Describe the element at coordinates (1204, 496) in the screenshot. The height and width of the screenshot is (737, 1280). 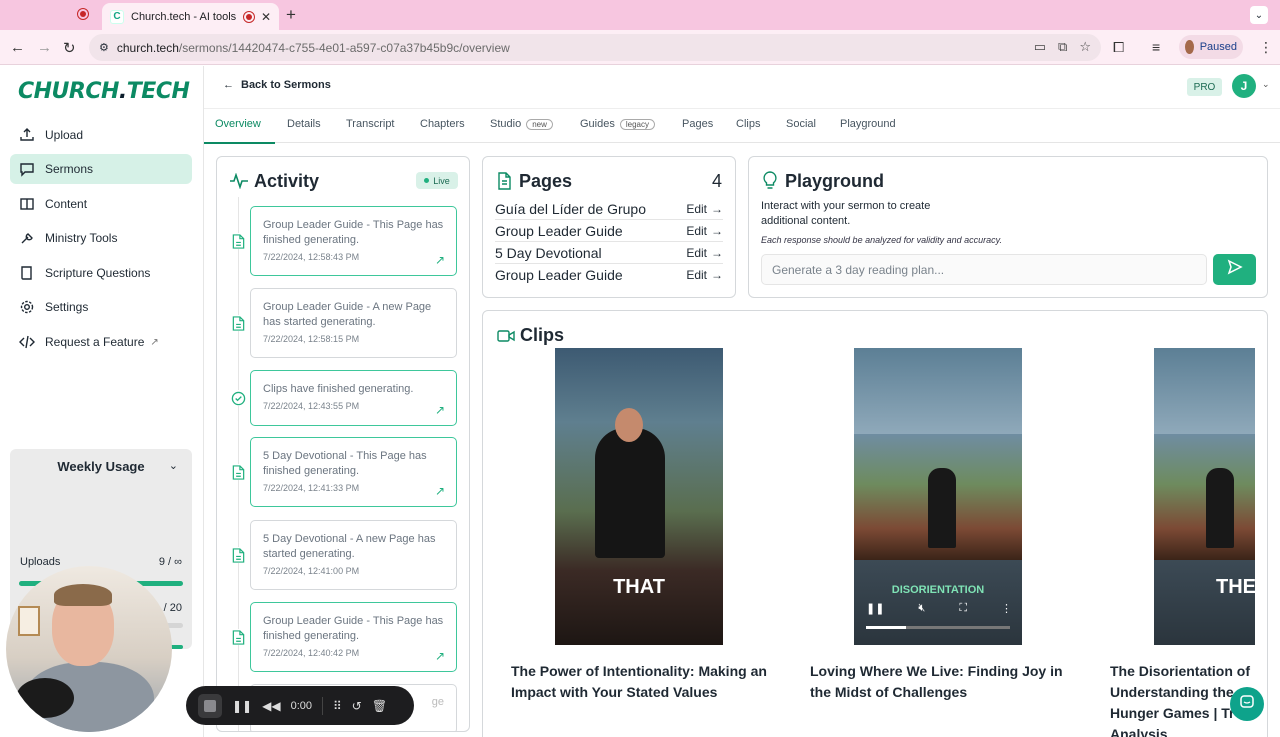
I see `clip-video-3: THE` at that location.